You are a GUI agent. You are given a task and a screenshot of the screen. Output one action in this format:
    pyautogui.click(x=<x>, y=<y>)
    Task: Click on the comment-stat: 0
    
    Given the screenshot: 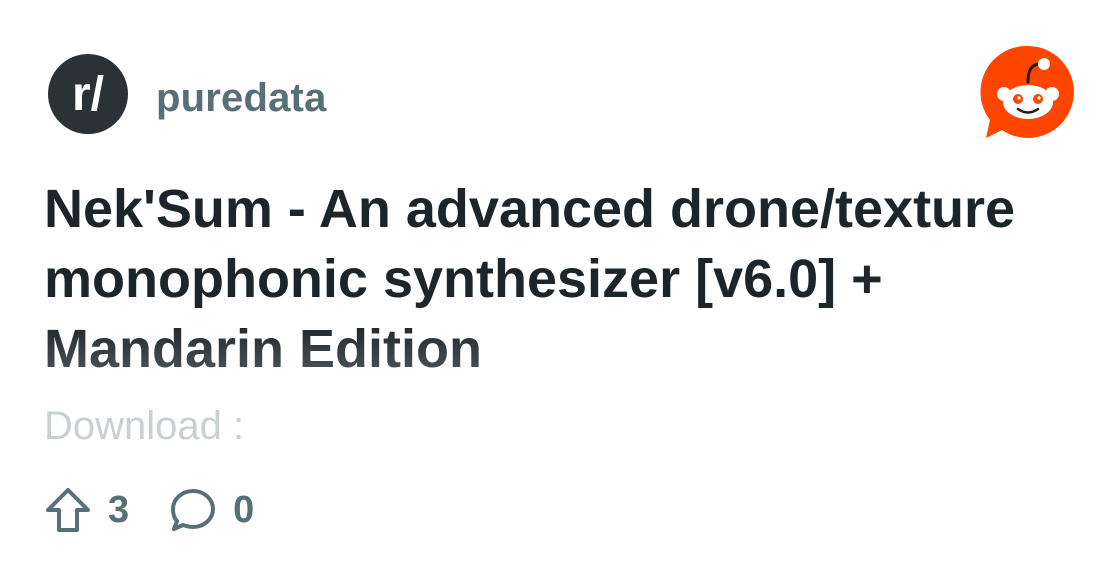 What is the action you would take?
    pyautogui.click(x=211, y=510)
    